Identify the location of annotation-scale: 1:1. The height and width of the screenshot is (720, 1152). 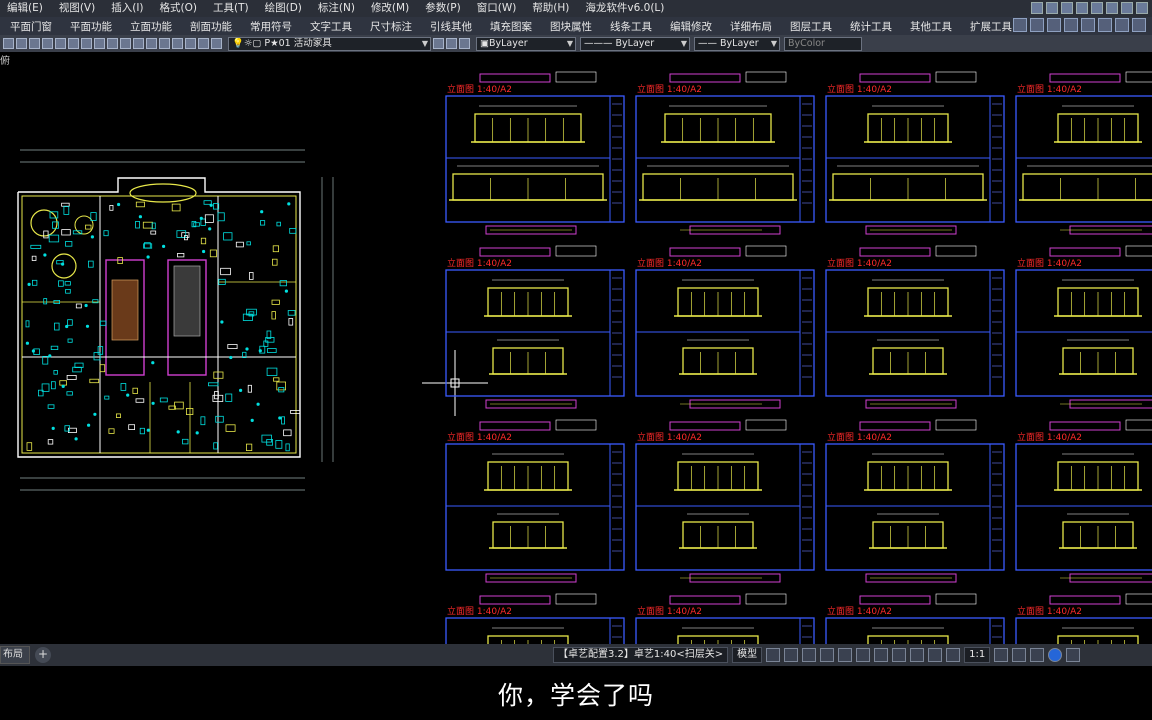
(977, 655).